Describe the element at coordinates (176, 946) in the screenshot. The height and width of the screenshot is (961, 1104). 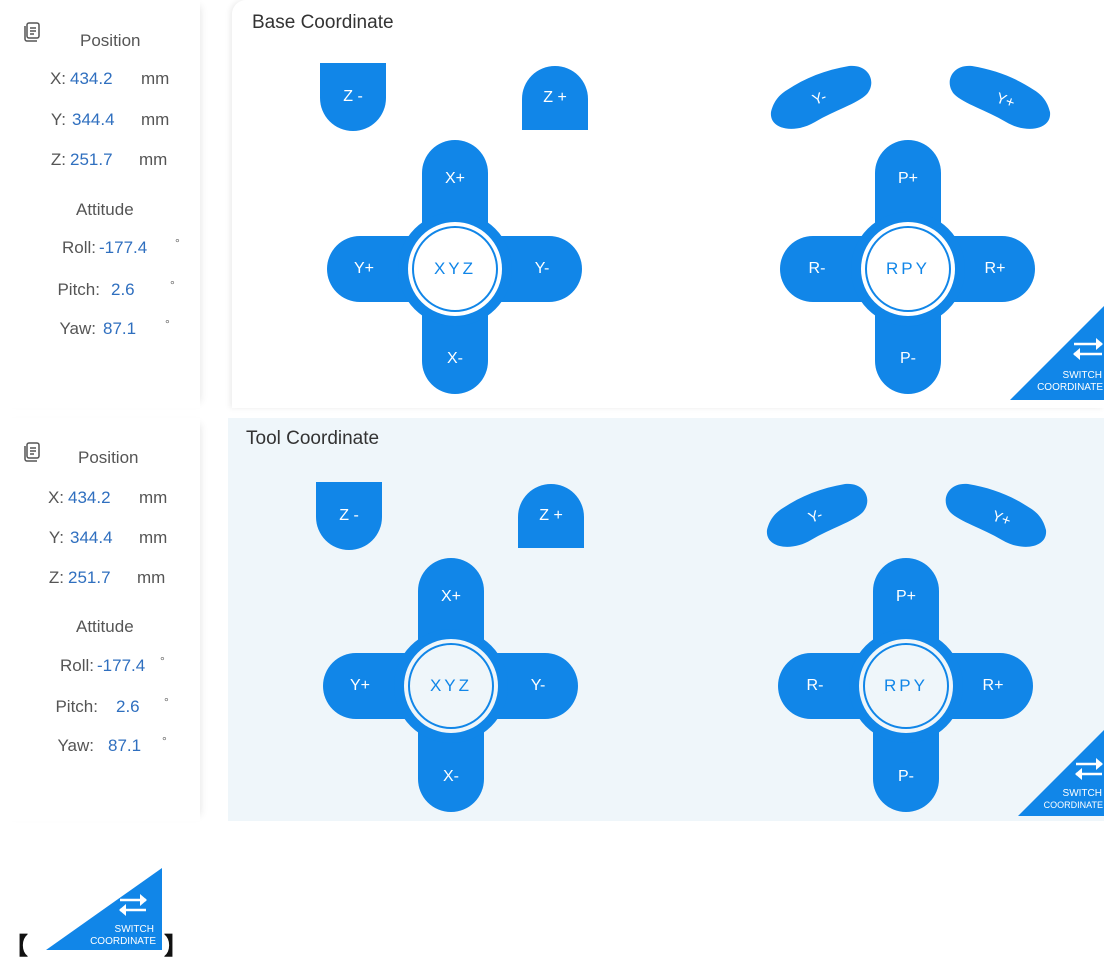
I see `bracket-close: 】` at that location.